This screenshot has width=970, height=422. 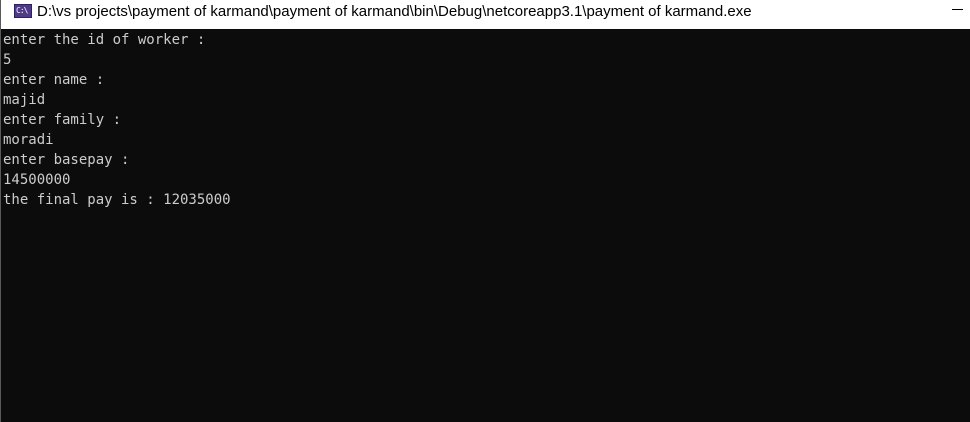 What do you see at coordinates (54, 80) in the screenshot?
I see `console-line-prompt-name: enter name :` at bounding box center [54, 80].